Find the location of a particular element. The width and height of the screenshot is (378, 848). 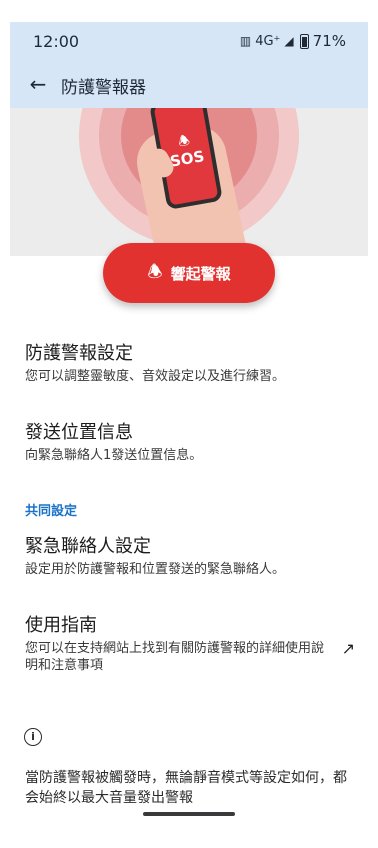

open-external-icon: ↗ is located at coordinates (348, 648).